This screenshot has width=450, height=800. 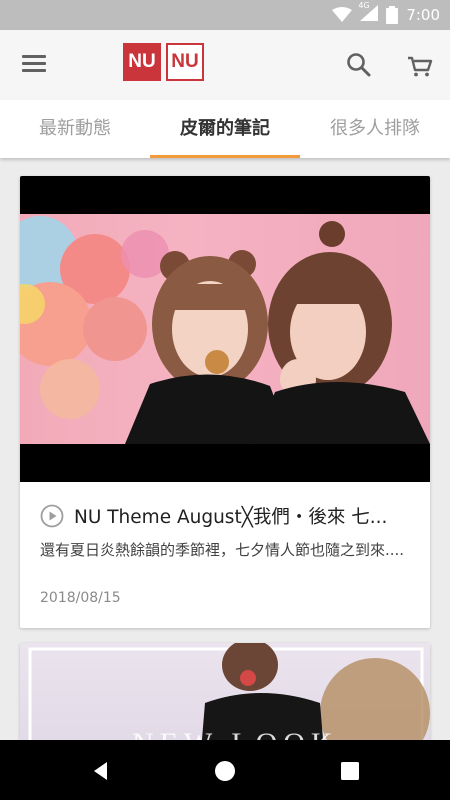 What do you see at coordinates (225, 15) in the screenshot?
I see `status-bar: 4G 7:00` at bounding box center [225, 15].